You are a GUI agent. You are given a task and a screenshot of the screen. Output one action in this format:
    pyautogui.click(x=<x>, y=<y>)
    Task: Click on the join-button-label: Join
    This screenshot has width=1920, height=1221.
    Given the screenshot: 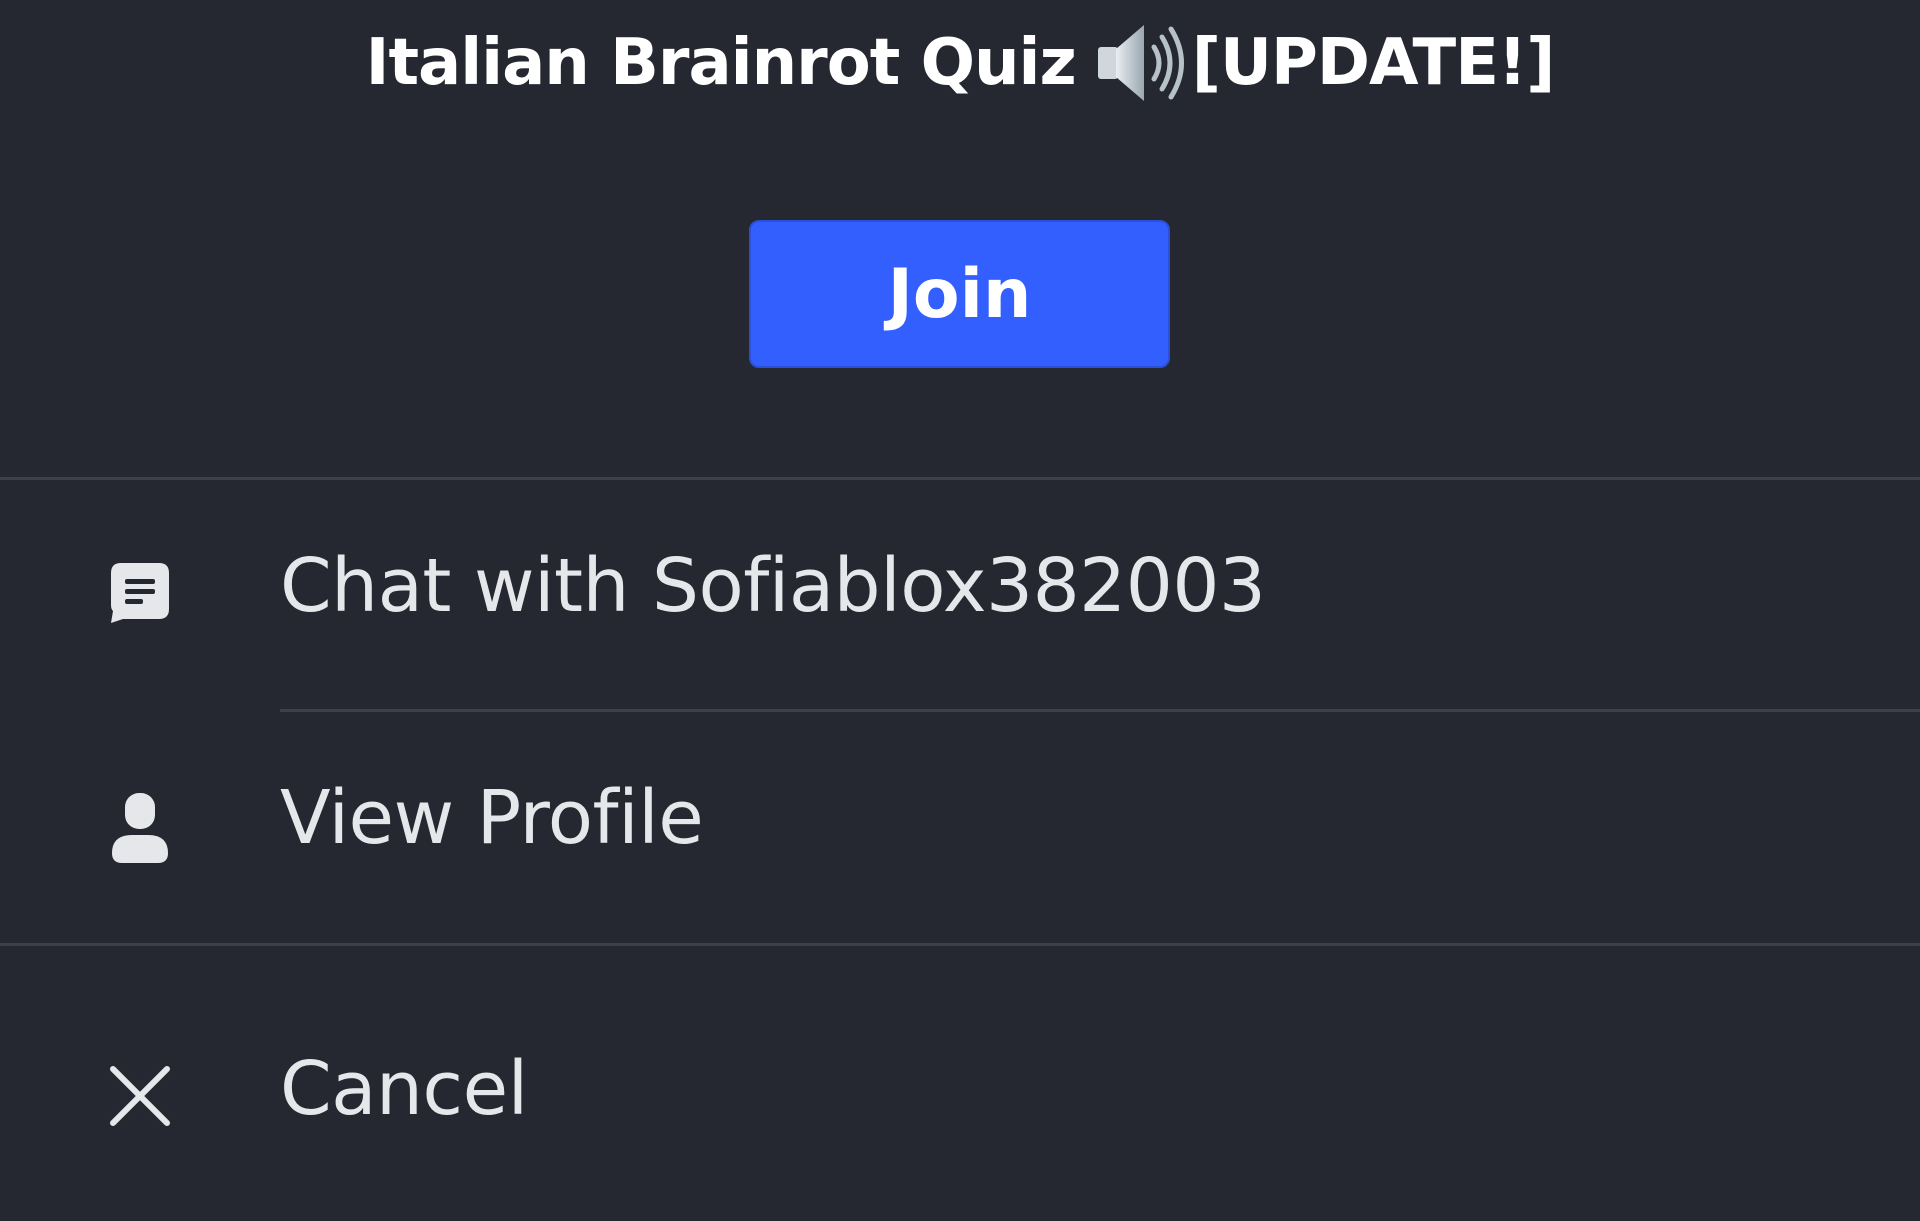 What is the action you would take?
    pyautogui.click(x=959, y=294)
    